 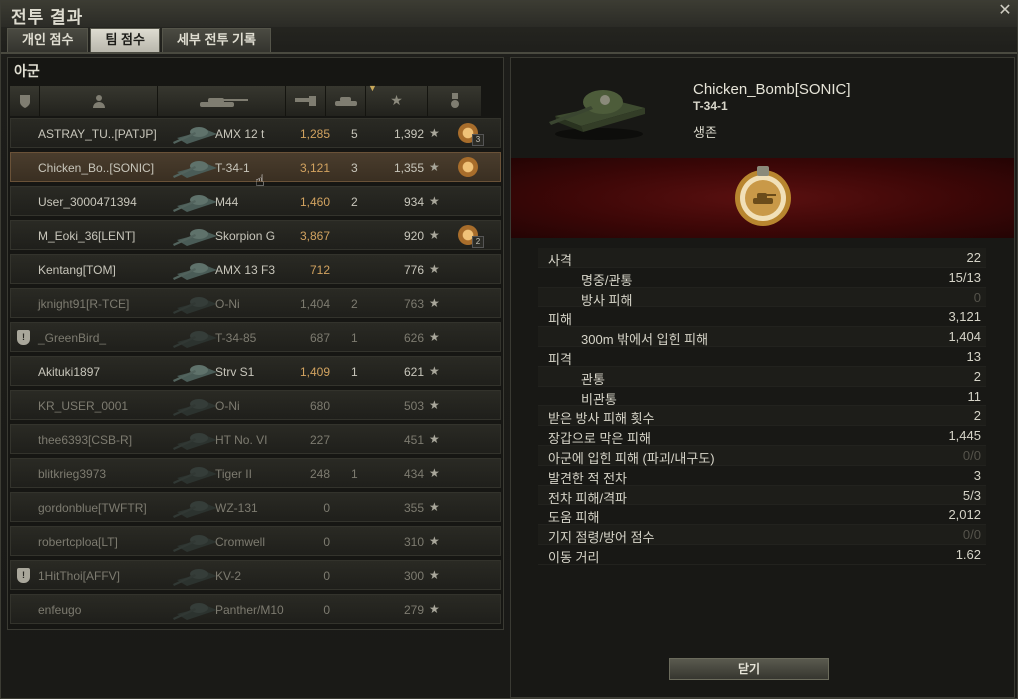 What do you see at coordinates (47, 17) in the screenshot?
I see `window-title: 전투 결과` at bounding box center [47, 17].